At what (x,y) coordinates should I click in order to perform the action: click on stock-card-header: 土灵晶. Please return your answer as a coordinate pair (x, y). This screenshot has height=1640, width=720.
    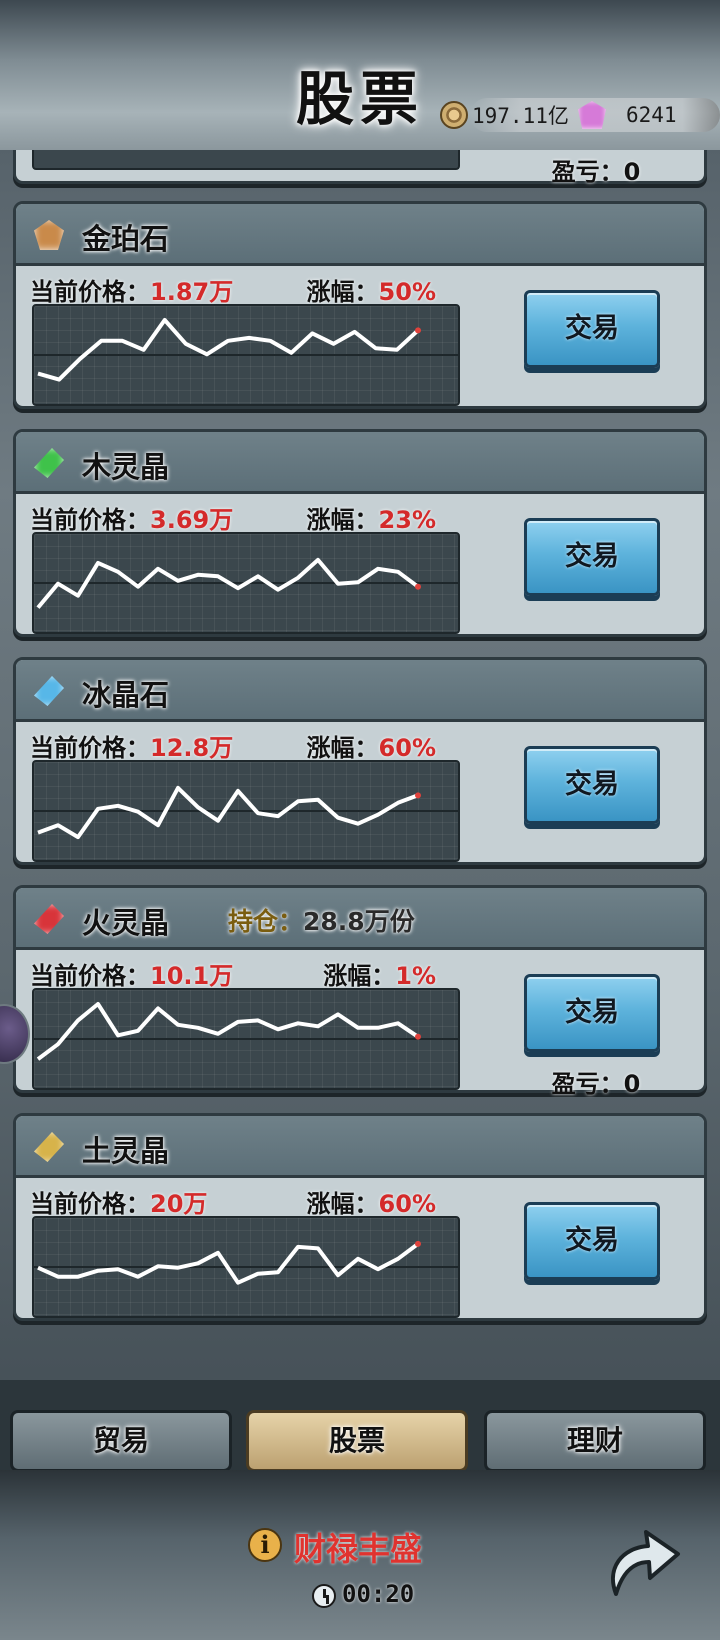
    Looking at the image, I should click on (360, 1147).